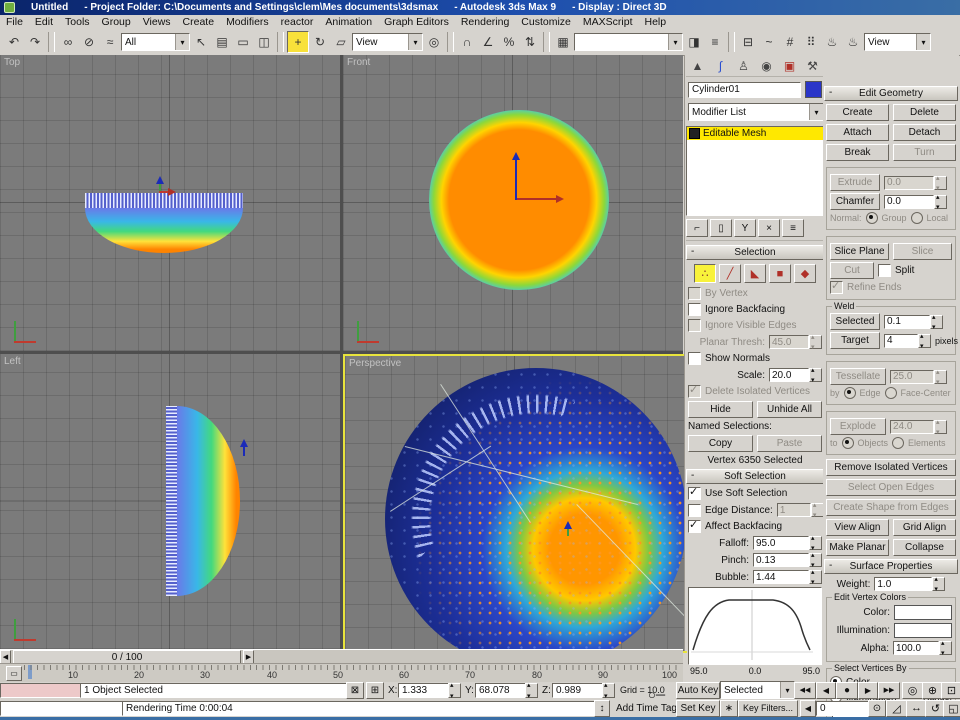 This screenshot has width=960, height=720. Describe the element at coordinates (434, 42) in the screenshot. I see `use-pivot-point-icon: ◎` at that location.